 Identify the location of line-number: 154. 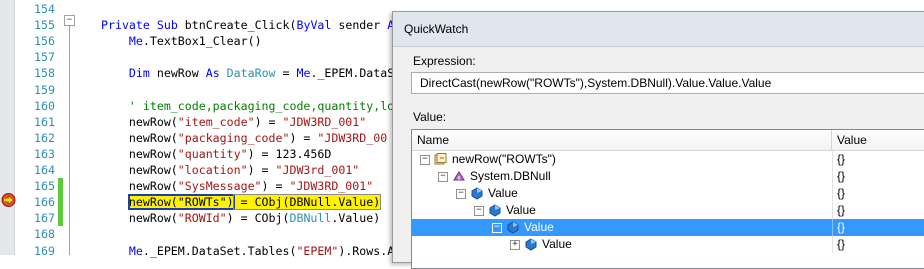
(44, 9).